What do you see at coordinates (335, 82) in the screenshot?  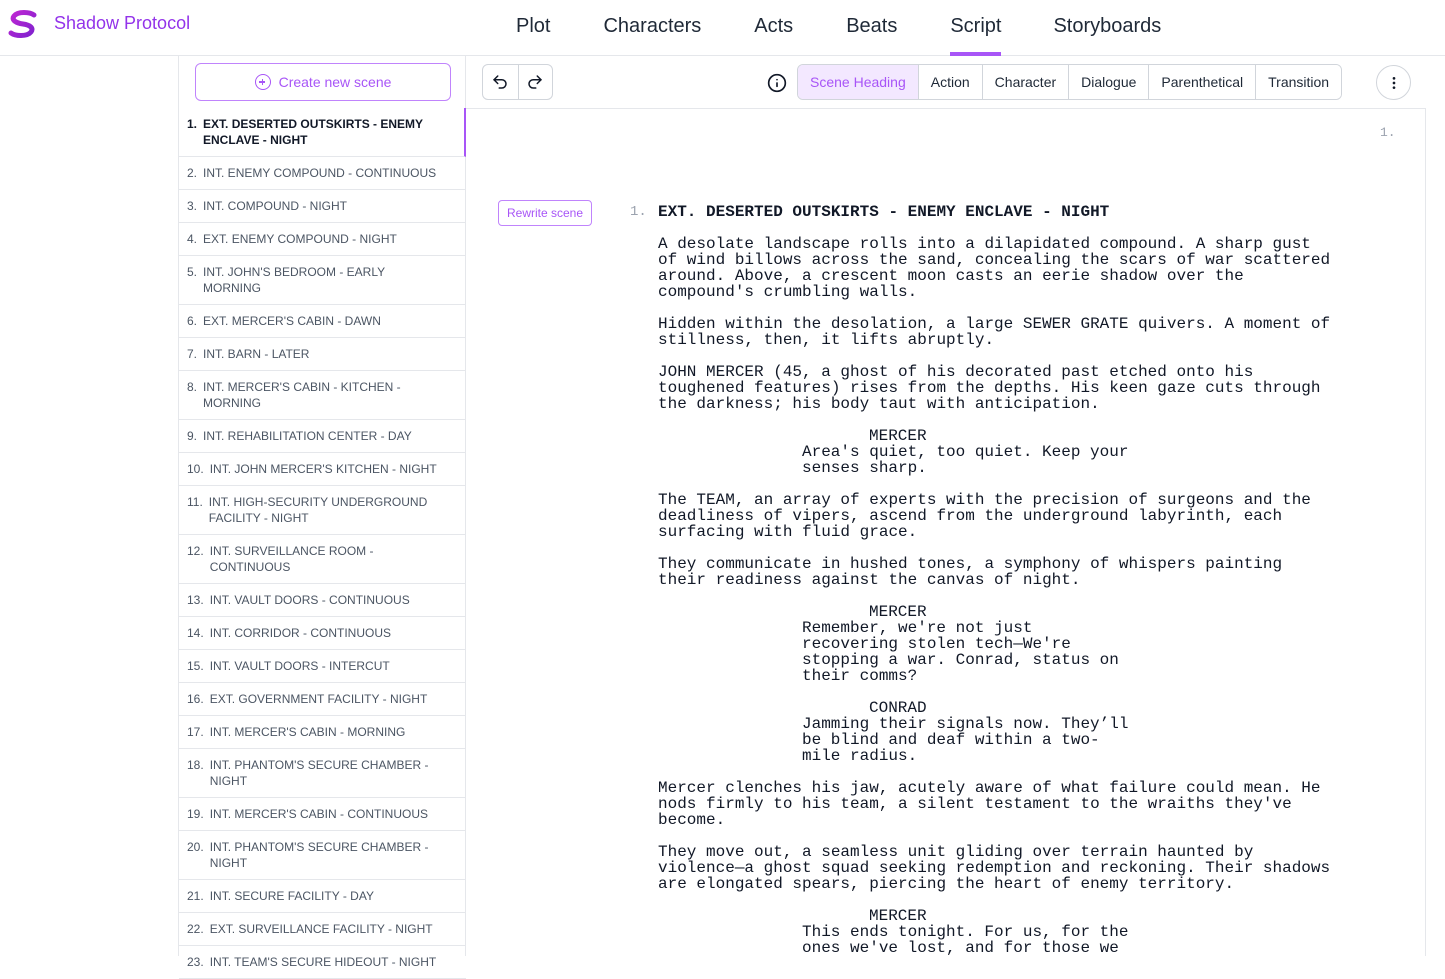 I see `create-new-scene-label: Create new scene` at bounding box center [335, 82].